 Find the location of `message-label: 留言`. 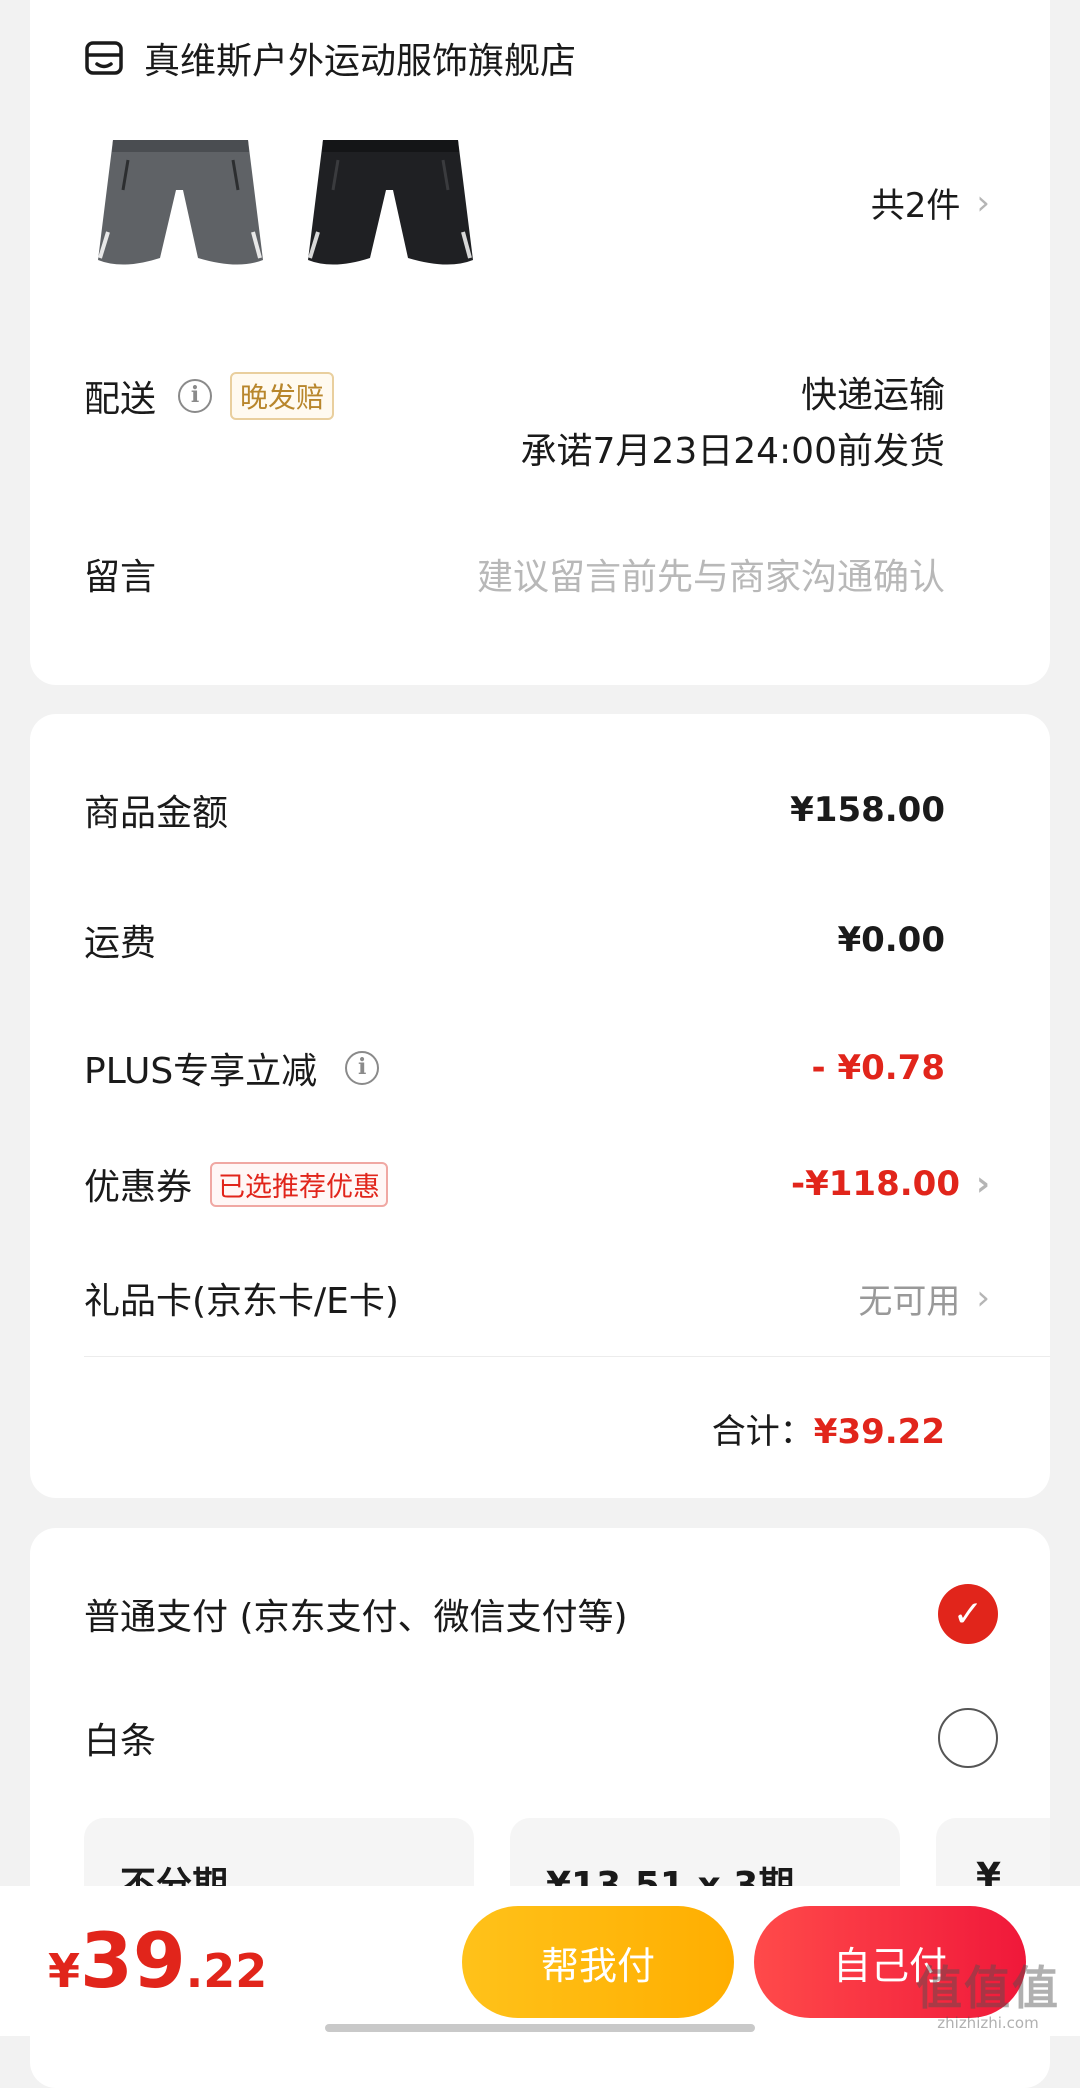

message-label: 留言 is located at coordinates (120, 577).